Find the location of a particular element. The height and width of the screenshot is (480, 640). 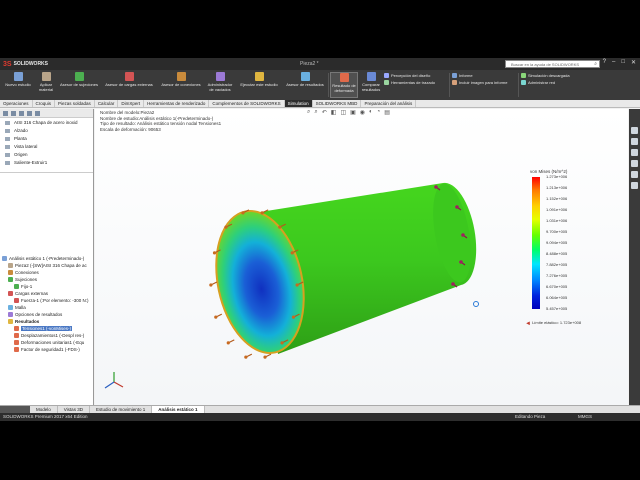

close-button: ✕ is located at coordinates (633, 62).